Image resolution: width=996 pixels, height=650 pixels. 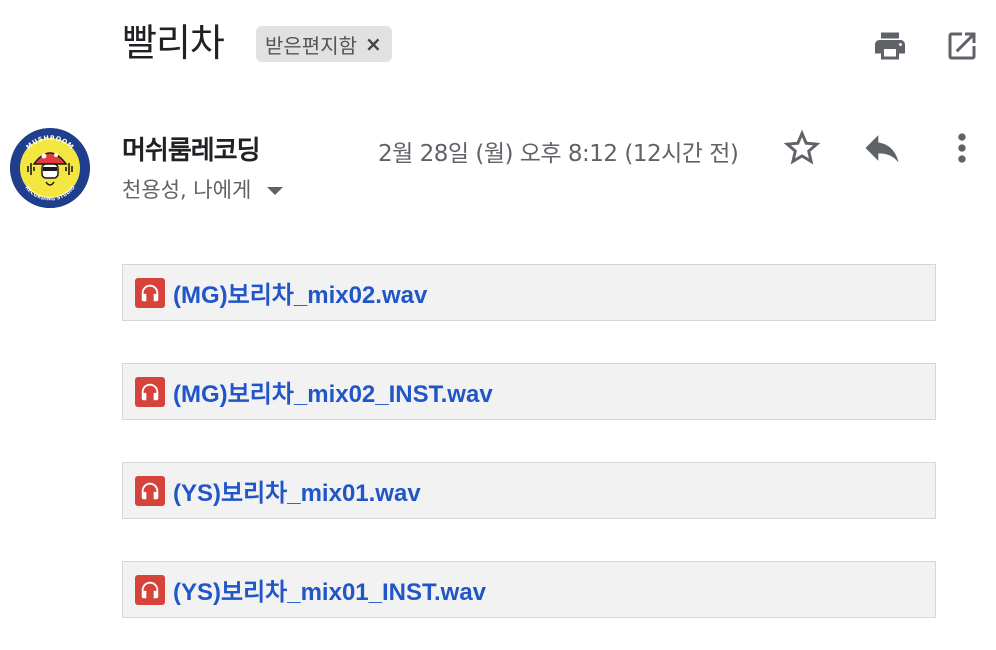 What do you see at coordinates (50, 168) in the screenshot?
I see `sender-avatar: MUSHROOM RECORDING STUDIO` at bounding box center [50, 168].